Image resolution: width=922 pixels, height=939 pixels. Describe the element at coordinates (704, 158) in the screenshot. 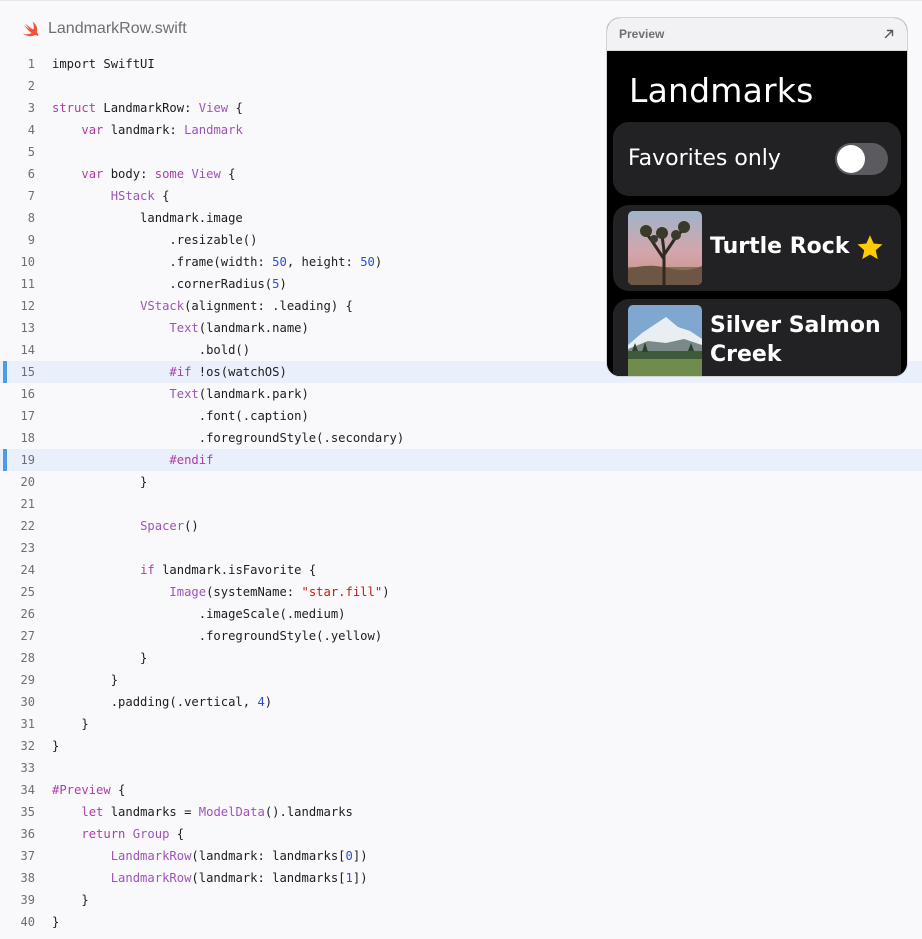

I see `favorites-toggle-label: Favorites only` at that location.